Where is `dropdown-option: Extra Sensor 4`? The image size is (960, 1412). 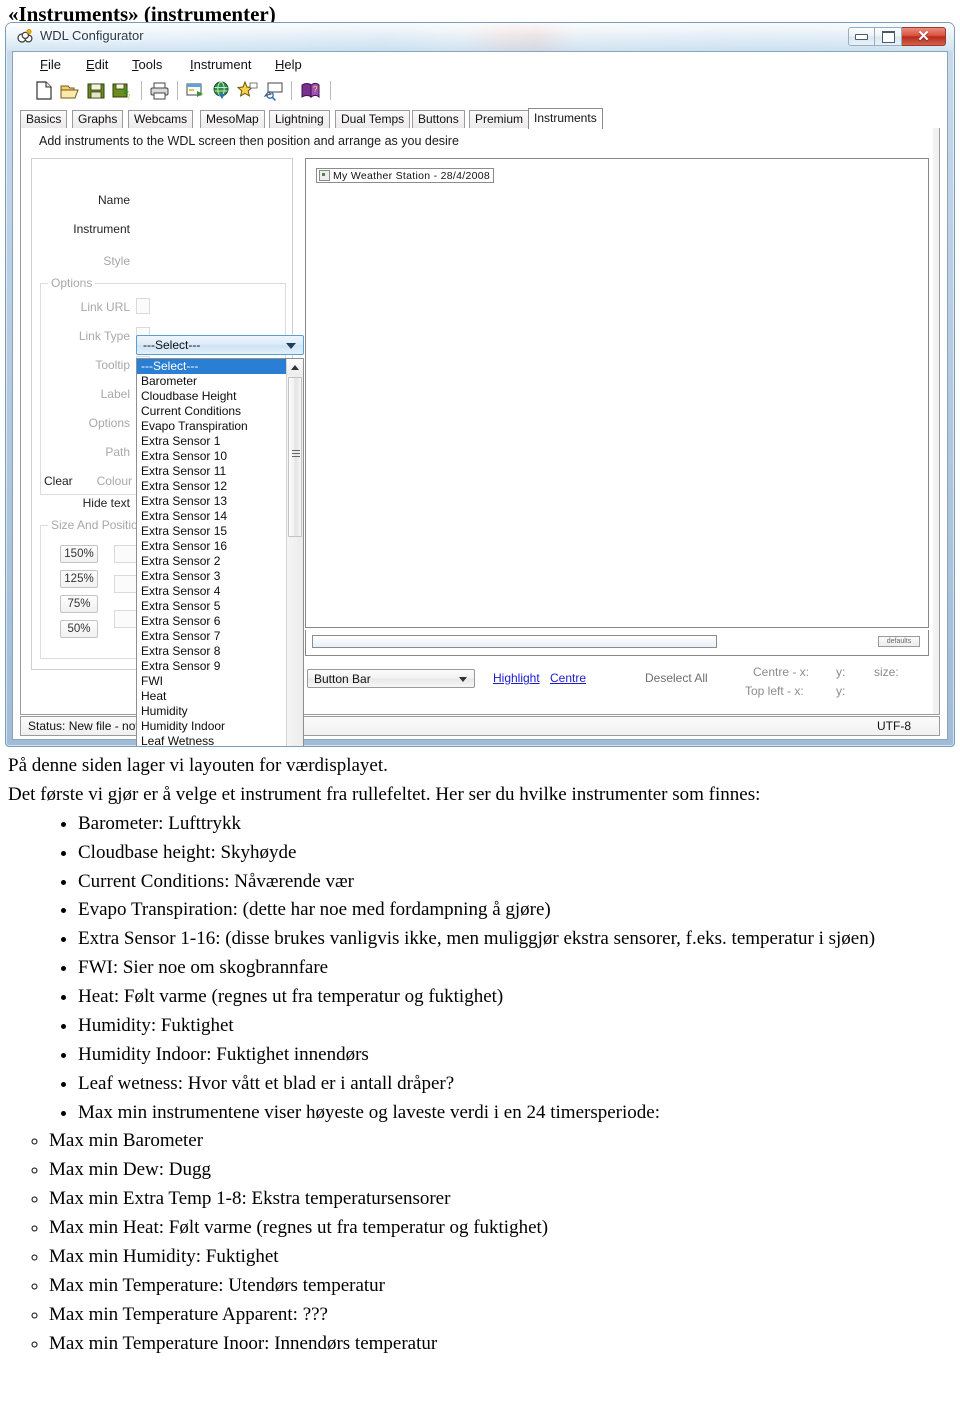 dropdown-option: Extra Sensor 4 is located at coordinates (211, 591).